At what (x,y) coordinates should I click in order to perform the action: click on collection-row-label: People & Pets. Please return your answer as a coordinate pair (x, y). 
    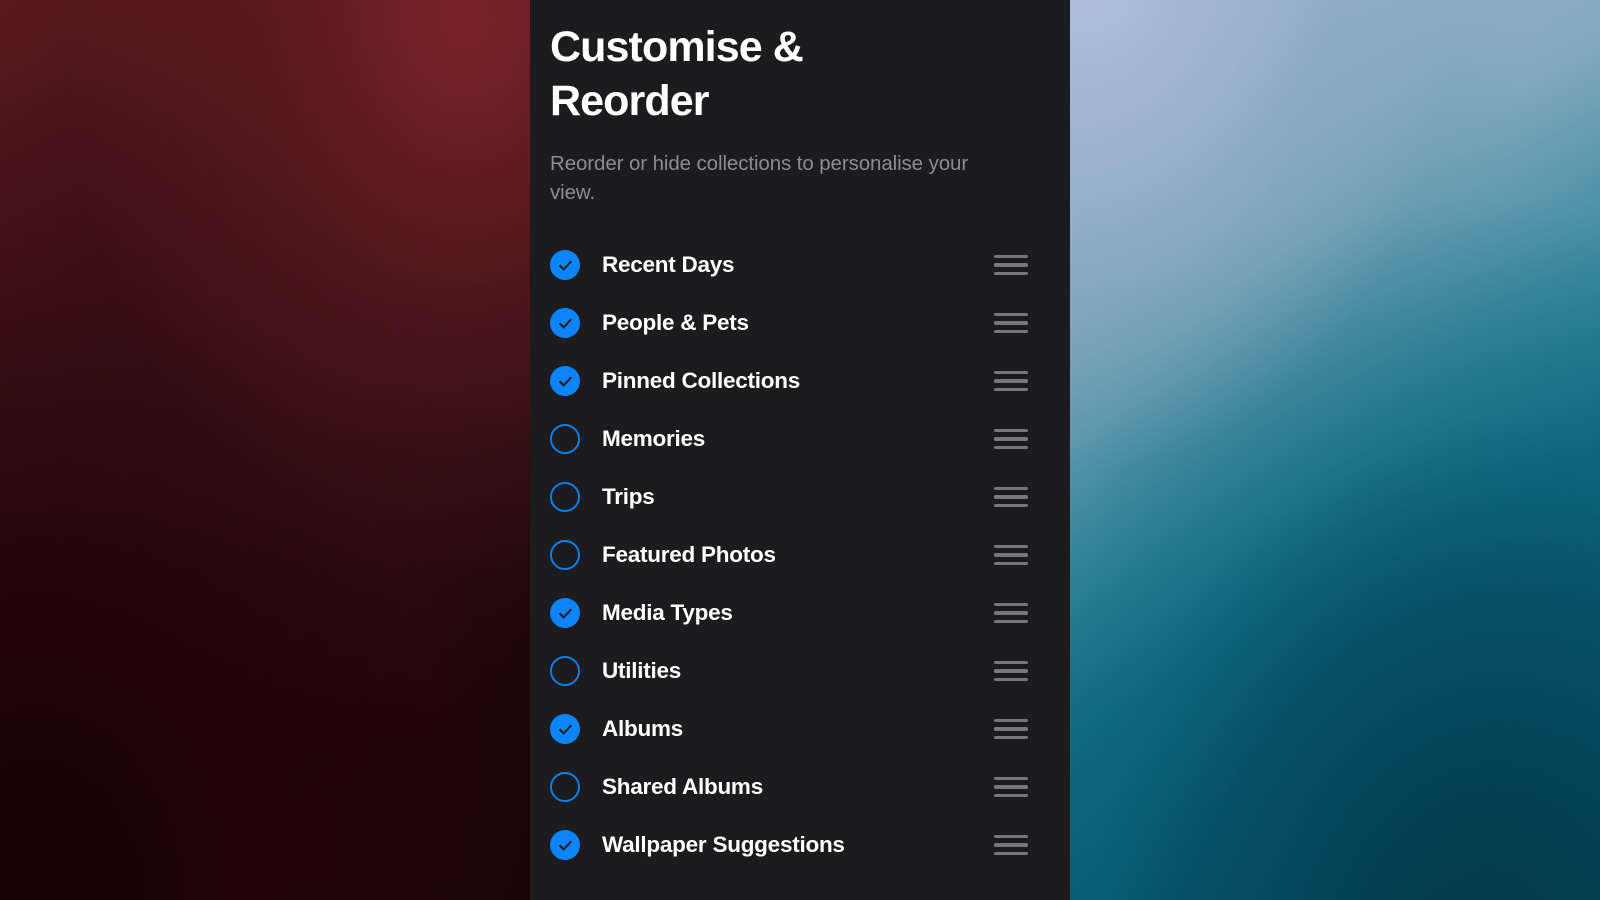
    Looking at the image, I should click on (675, 322).